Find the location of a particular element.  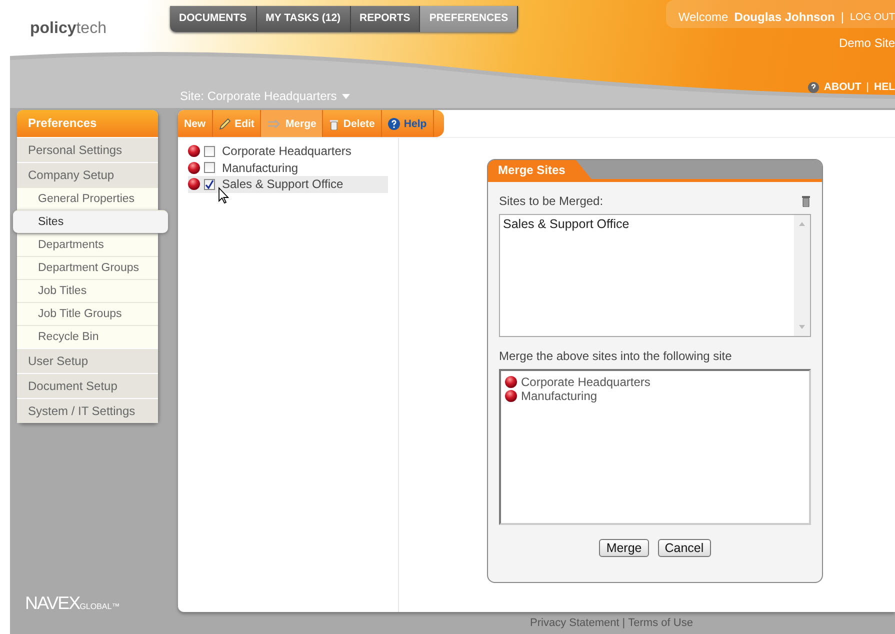

sidebar-subitem: Job Title Groups is located at coordinates (87, 313).